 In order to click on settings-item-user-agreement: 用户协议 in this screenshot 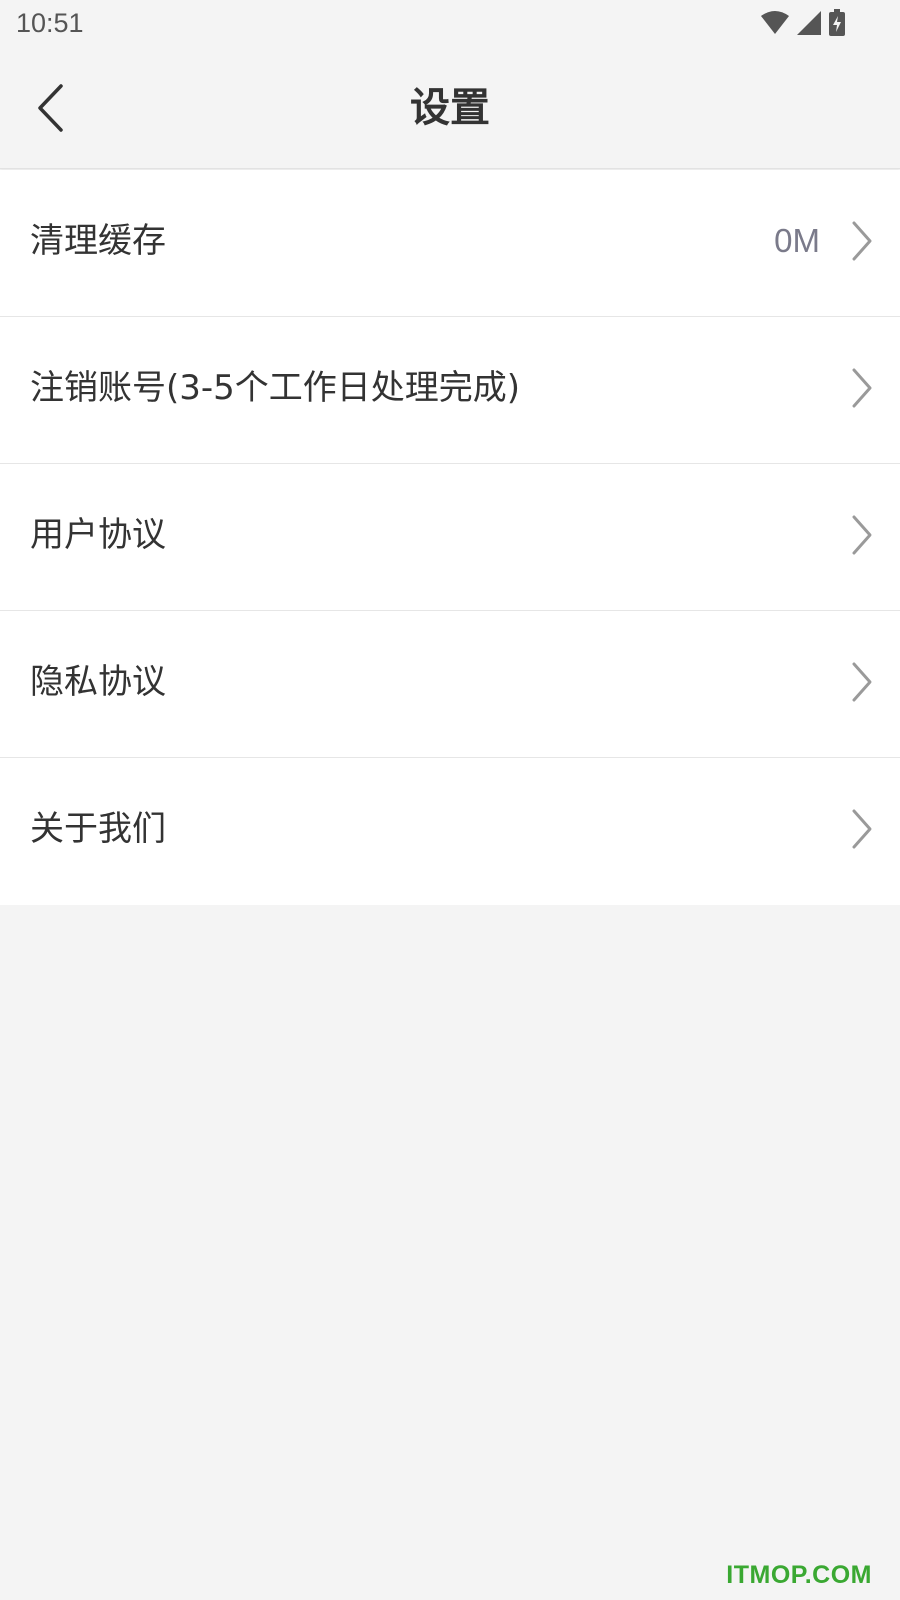, I will do `click(450, 537)`.